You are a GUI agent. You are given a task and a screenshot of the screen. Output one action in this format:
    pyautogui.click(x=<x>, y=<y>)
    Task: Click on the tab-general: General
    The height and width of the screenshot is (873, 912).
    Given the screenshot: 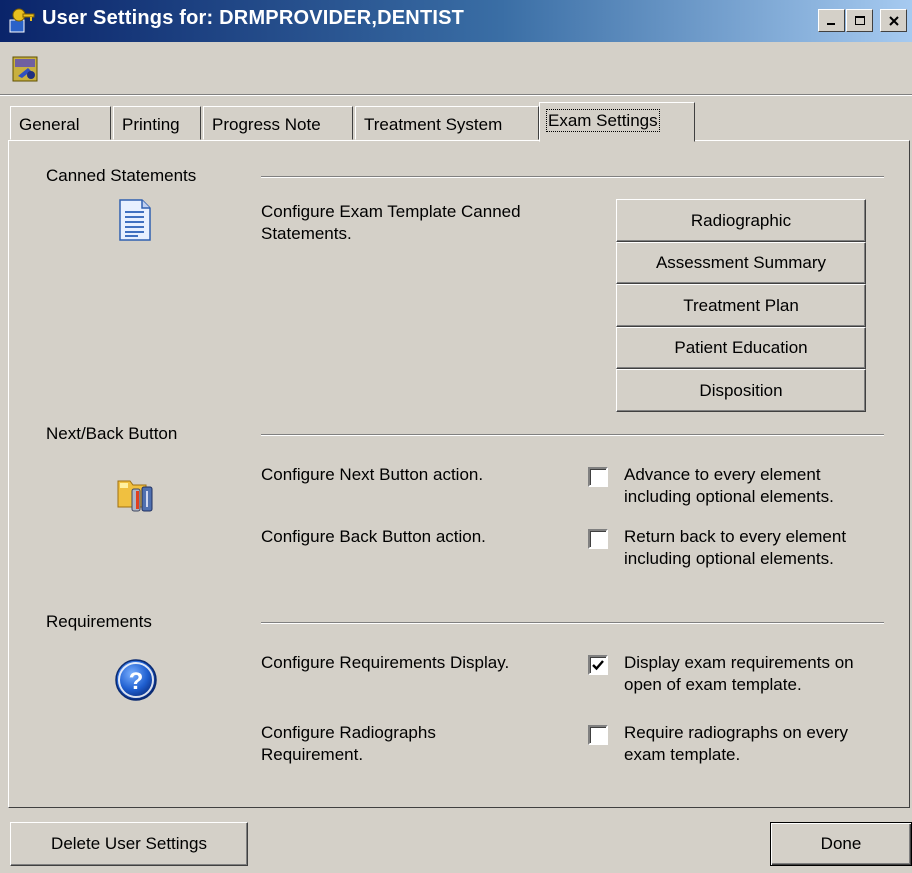 What is the action you would take?
    pyautogui.click(x=60, y=123)
    